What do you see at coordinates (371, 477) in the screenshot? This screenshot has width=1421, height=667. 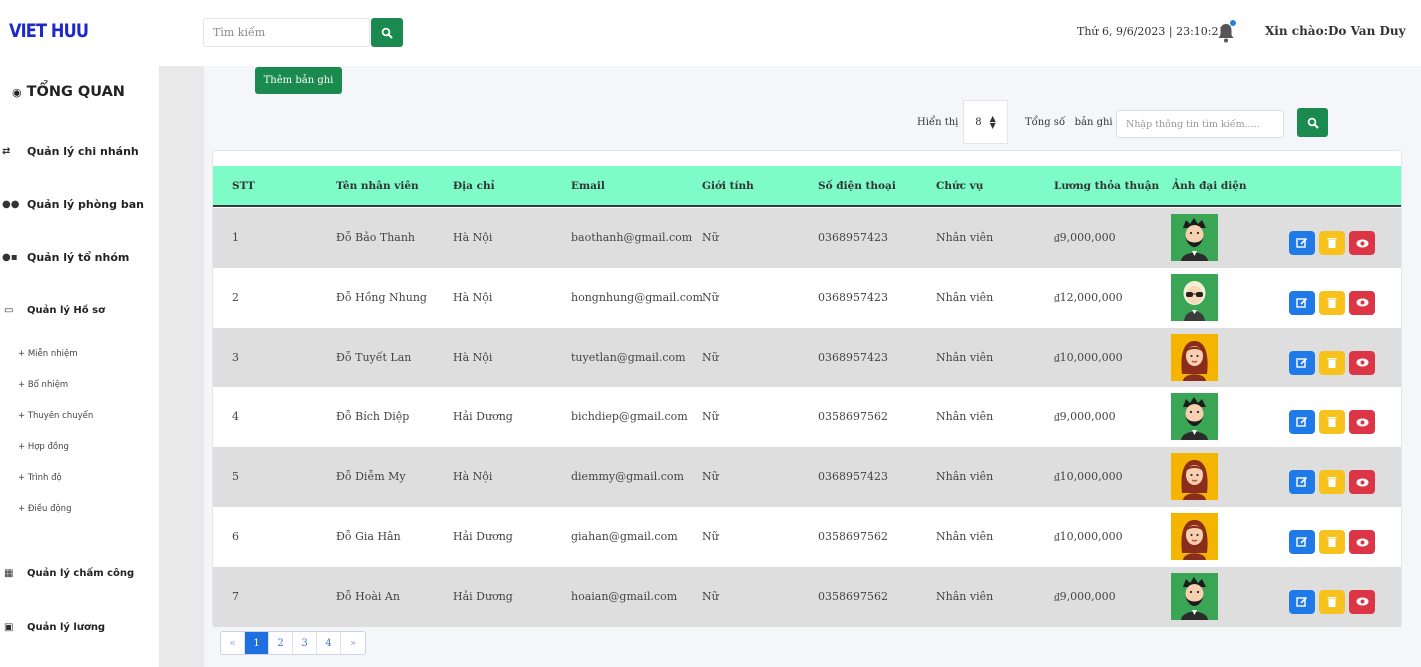 I see `employee-name: Đỗ Diễm My` at bounding box center [371, 477].